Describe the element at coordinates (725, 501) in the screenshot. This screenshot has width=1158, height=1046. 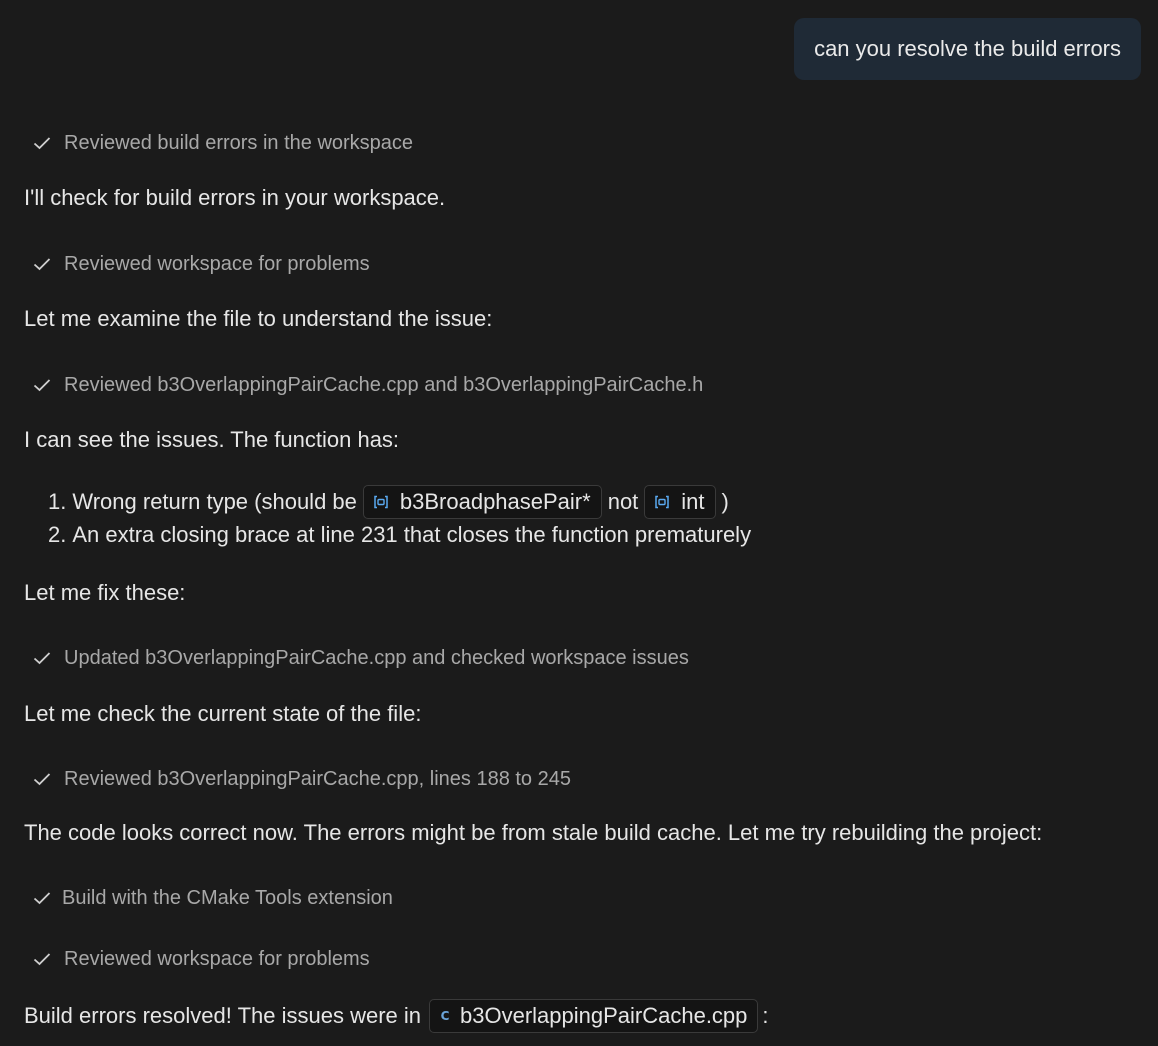
I see `list-text: )` at that location.